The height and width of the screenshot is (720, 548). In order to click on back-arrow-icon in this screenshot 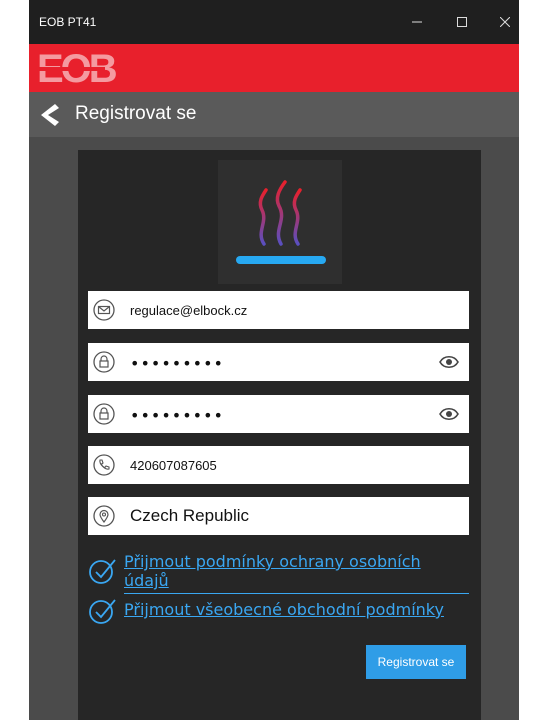, I will do `click(48, 115)`.